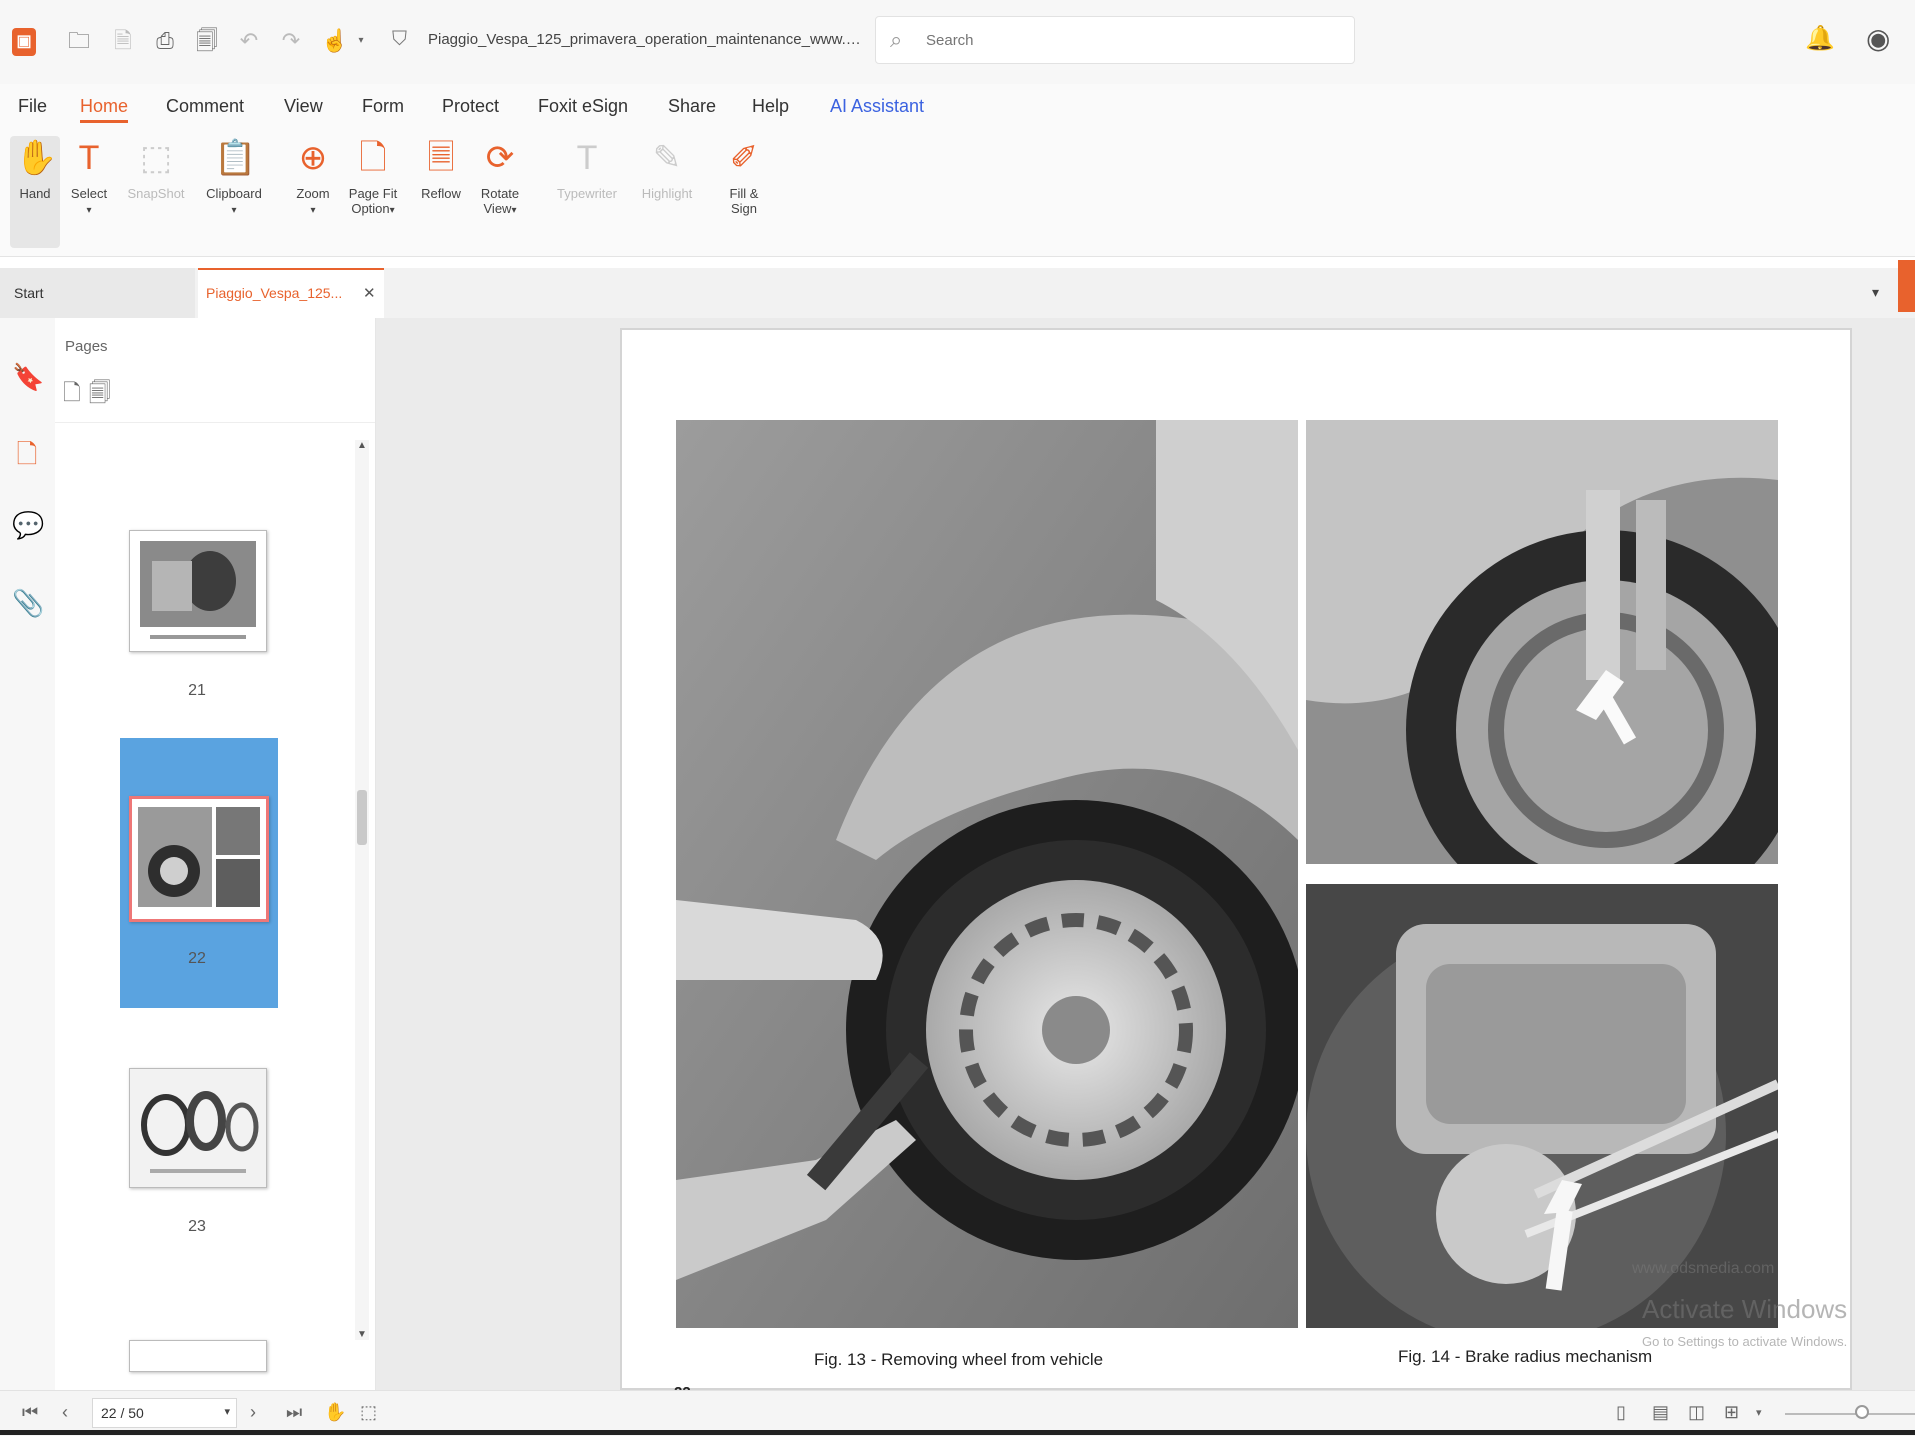  What do you see at coordinates (27, 453) in the screenshot?
I see `pages-icon: 🗋` at bounding box center [27, 453].